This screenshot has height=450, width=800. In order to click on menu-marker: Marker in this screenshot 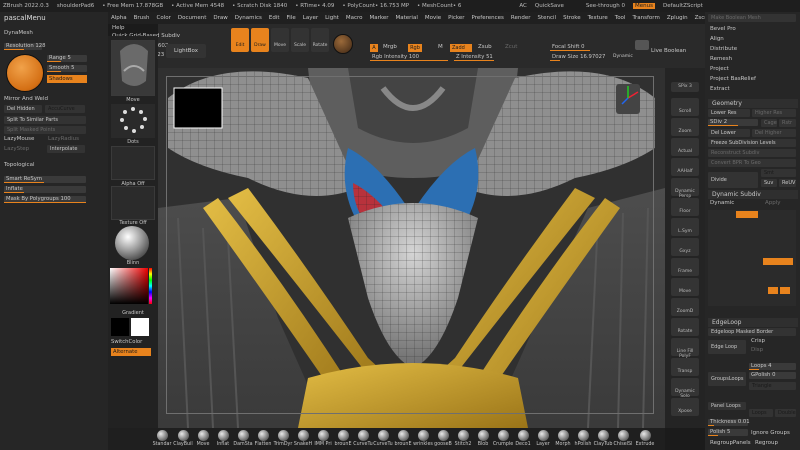, I will do `click(379, 18)`.